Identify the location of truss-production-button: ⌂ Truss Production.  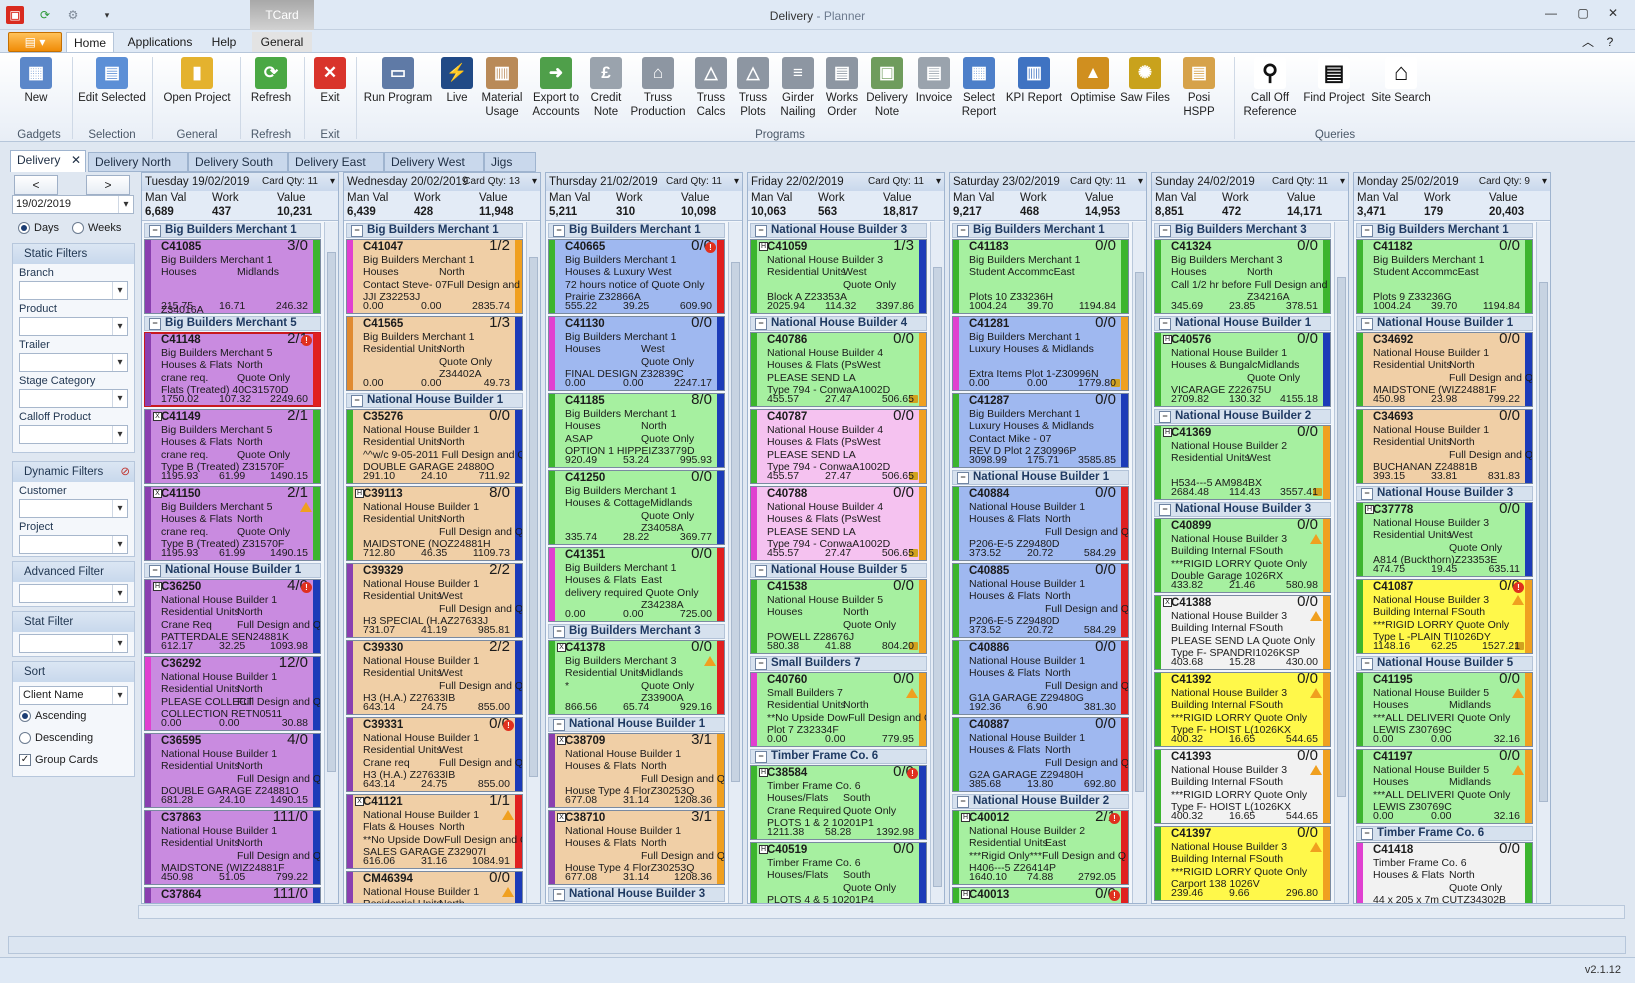
(658, 88).